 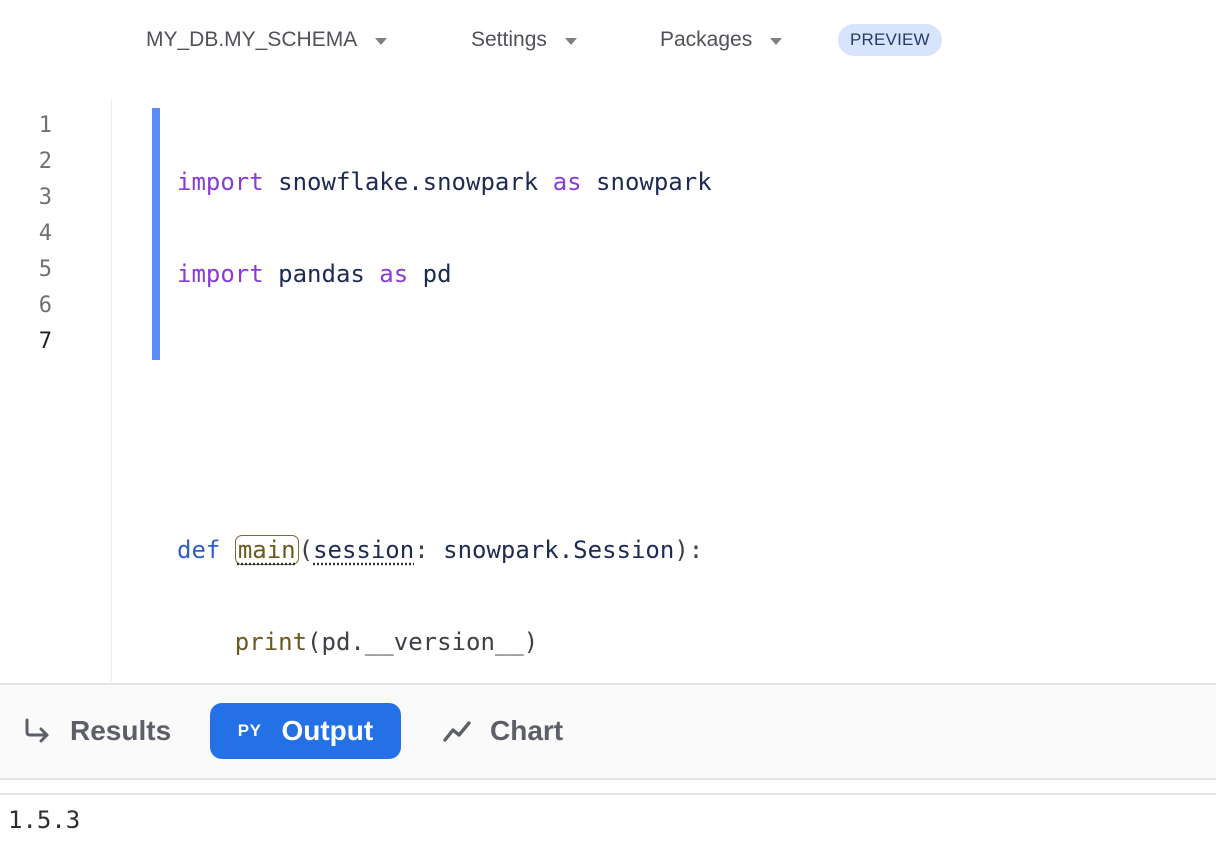 What do you see at coordinates (509, 39) in the screenshot?
I see `settings-label: Settings` at bounding box center [509, 39].